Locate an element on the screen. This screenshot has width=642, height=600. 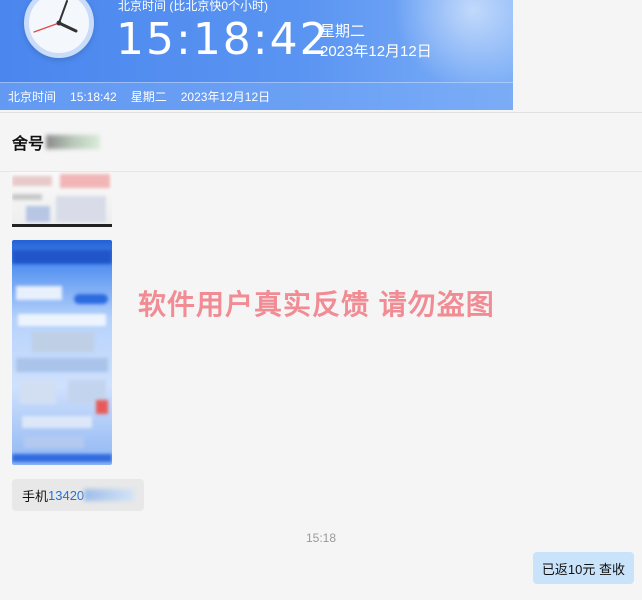
redacted-phone-digits is located at coordinates (109, 495).